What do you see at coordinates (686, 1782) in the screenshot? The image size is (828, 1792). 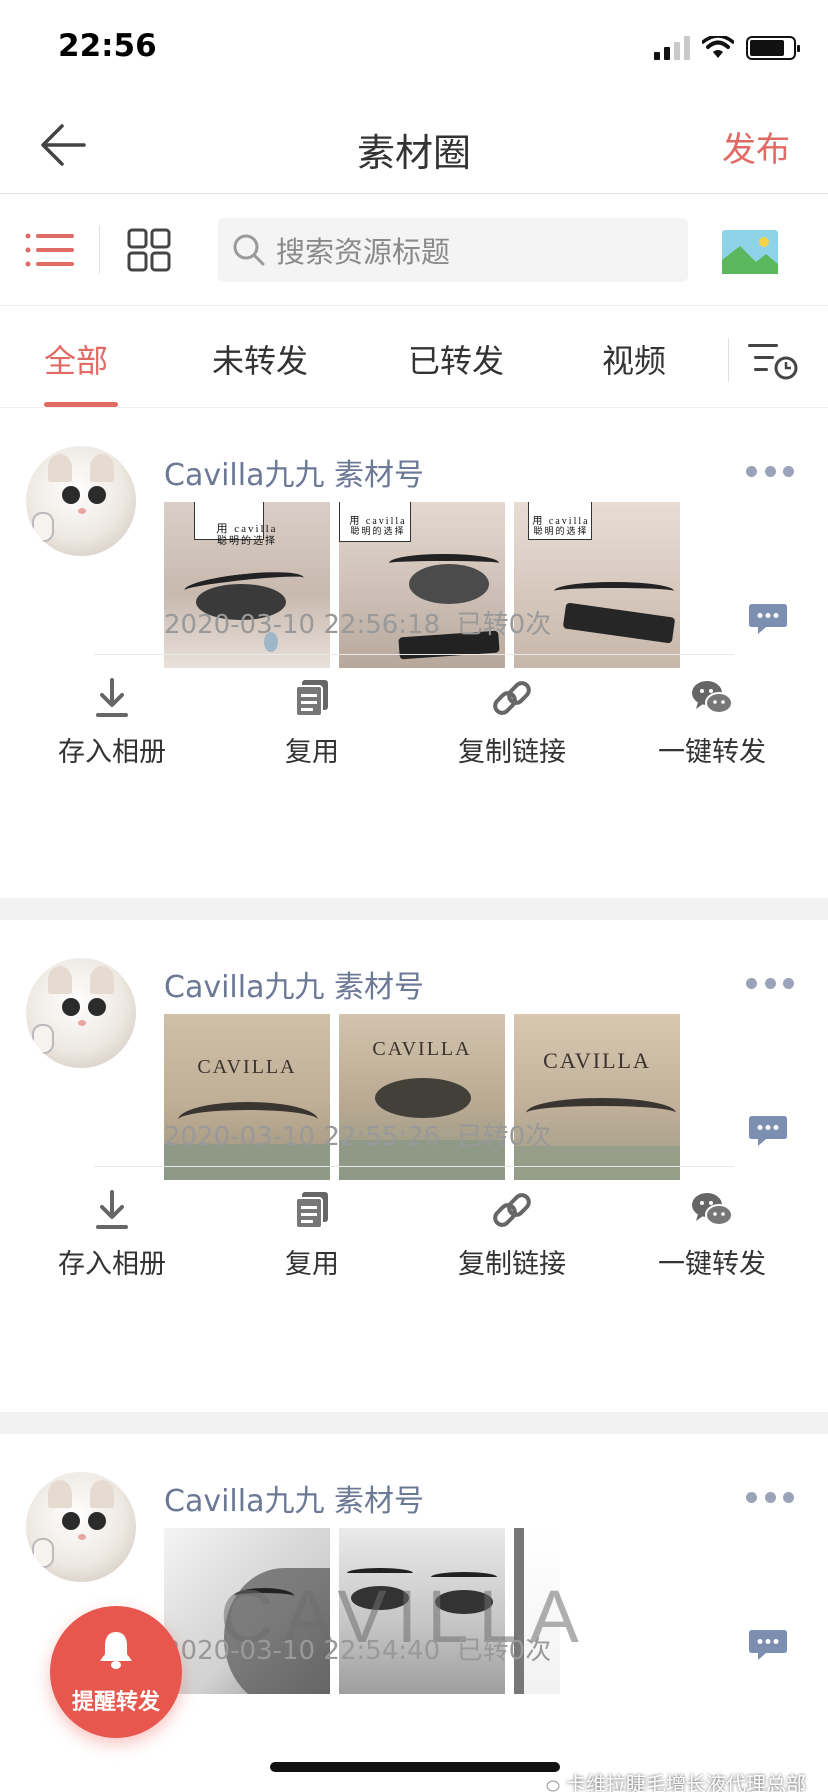 I see `watermark-text: 卡维拉睫毛增长液代理总部` at bounding box center [686, 1782].